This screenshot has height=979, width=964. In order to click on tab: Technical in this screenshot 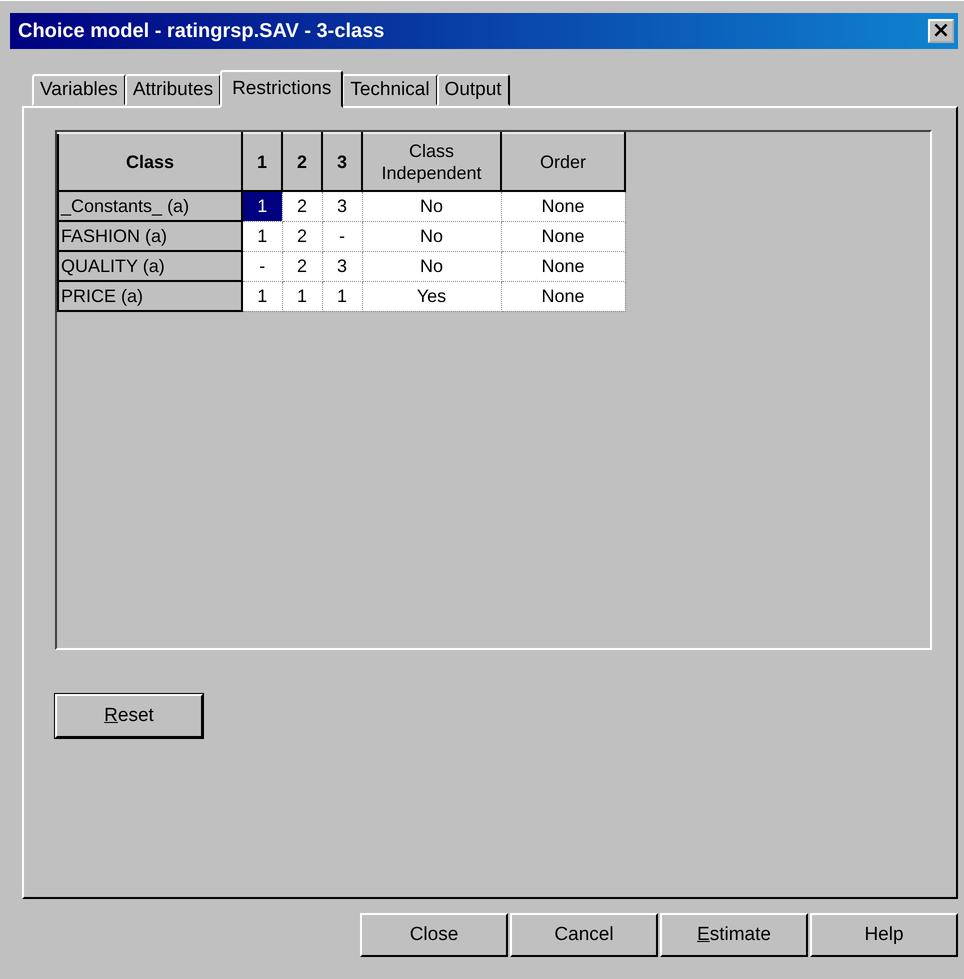, I will do `click(390, 90)`.